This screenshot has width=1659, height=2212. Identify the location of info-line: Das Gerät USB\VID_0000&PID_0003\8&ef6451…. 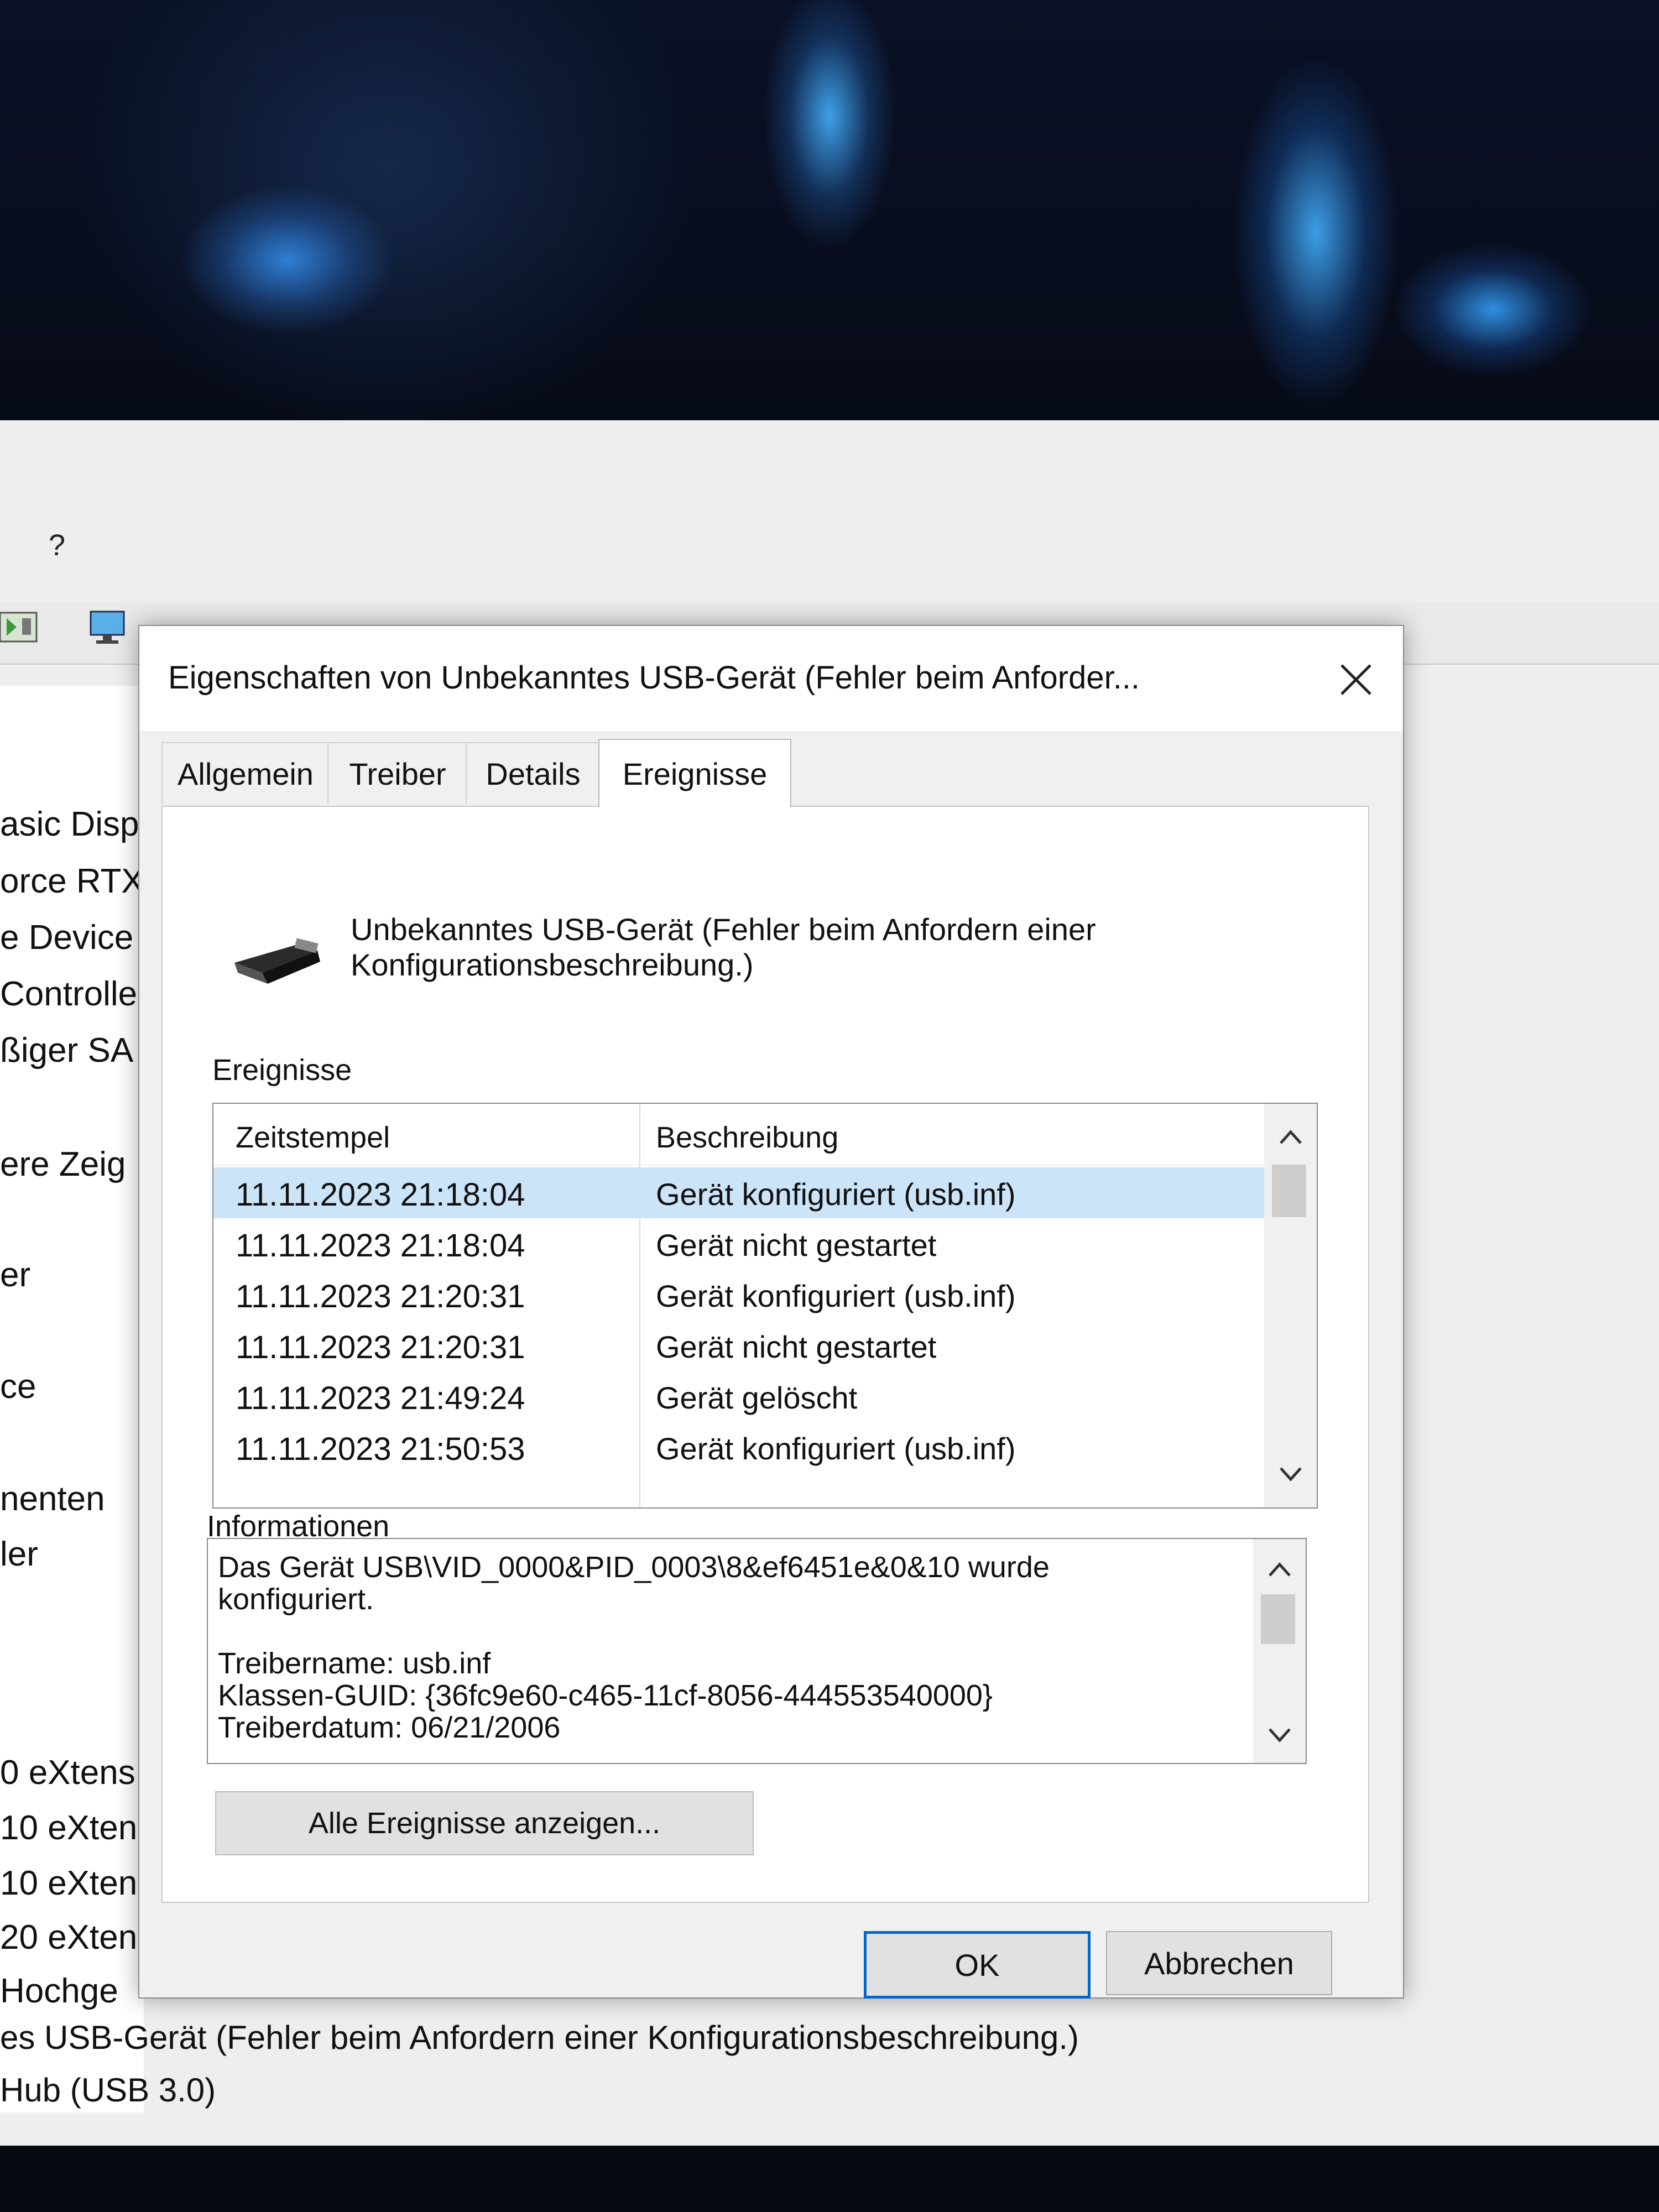
(634, 1567).